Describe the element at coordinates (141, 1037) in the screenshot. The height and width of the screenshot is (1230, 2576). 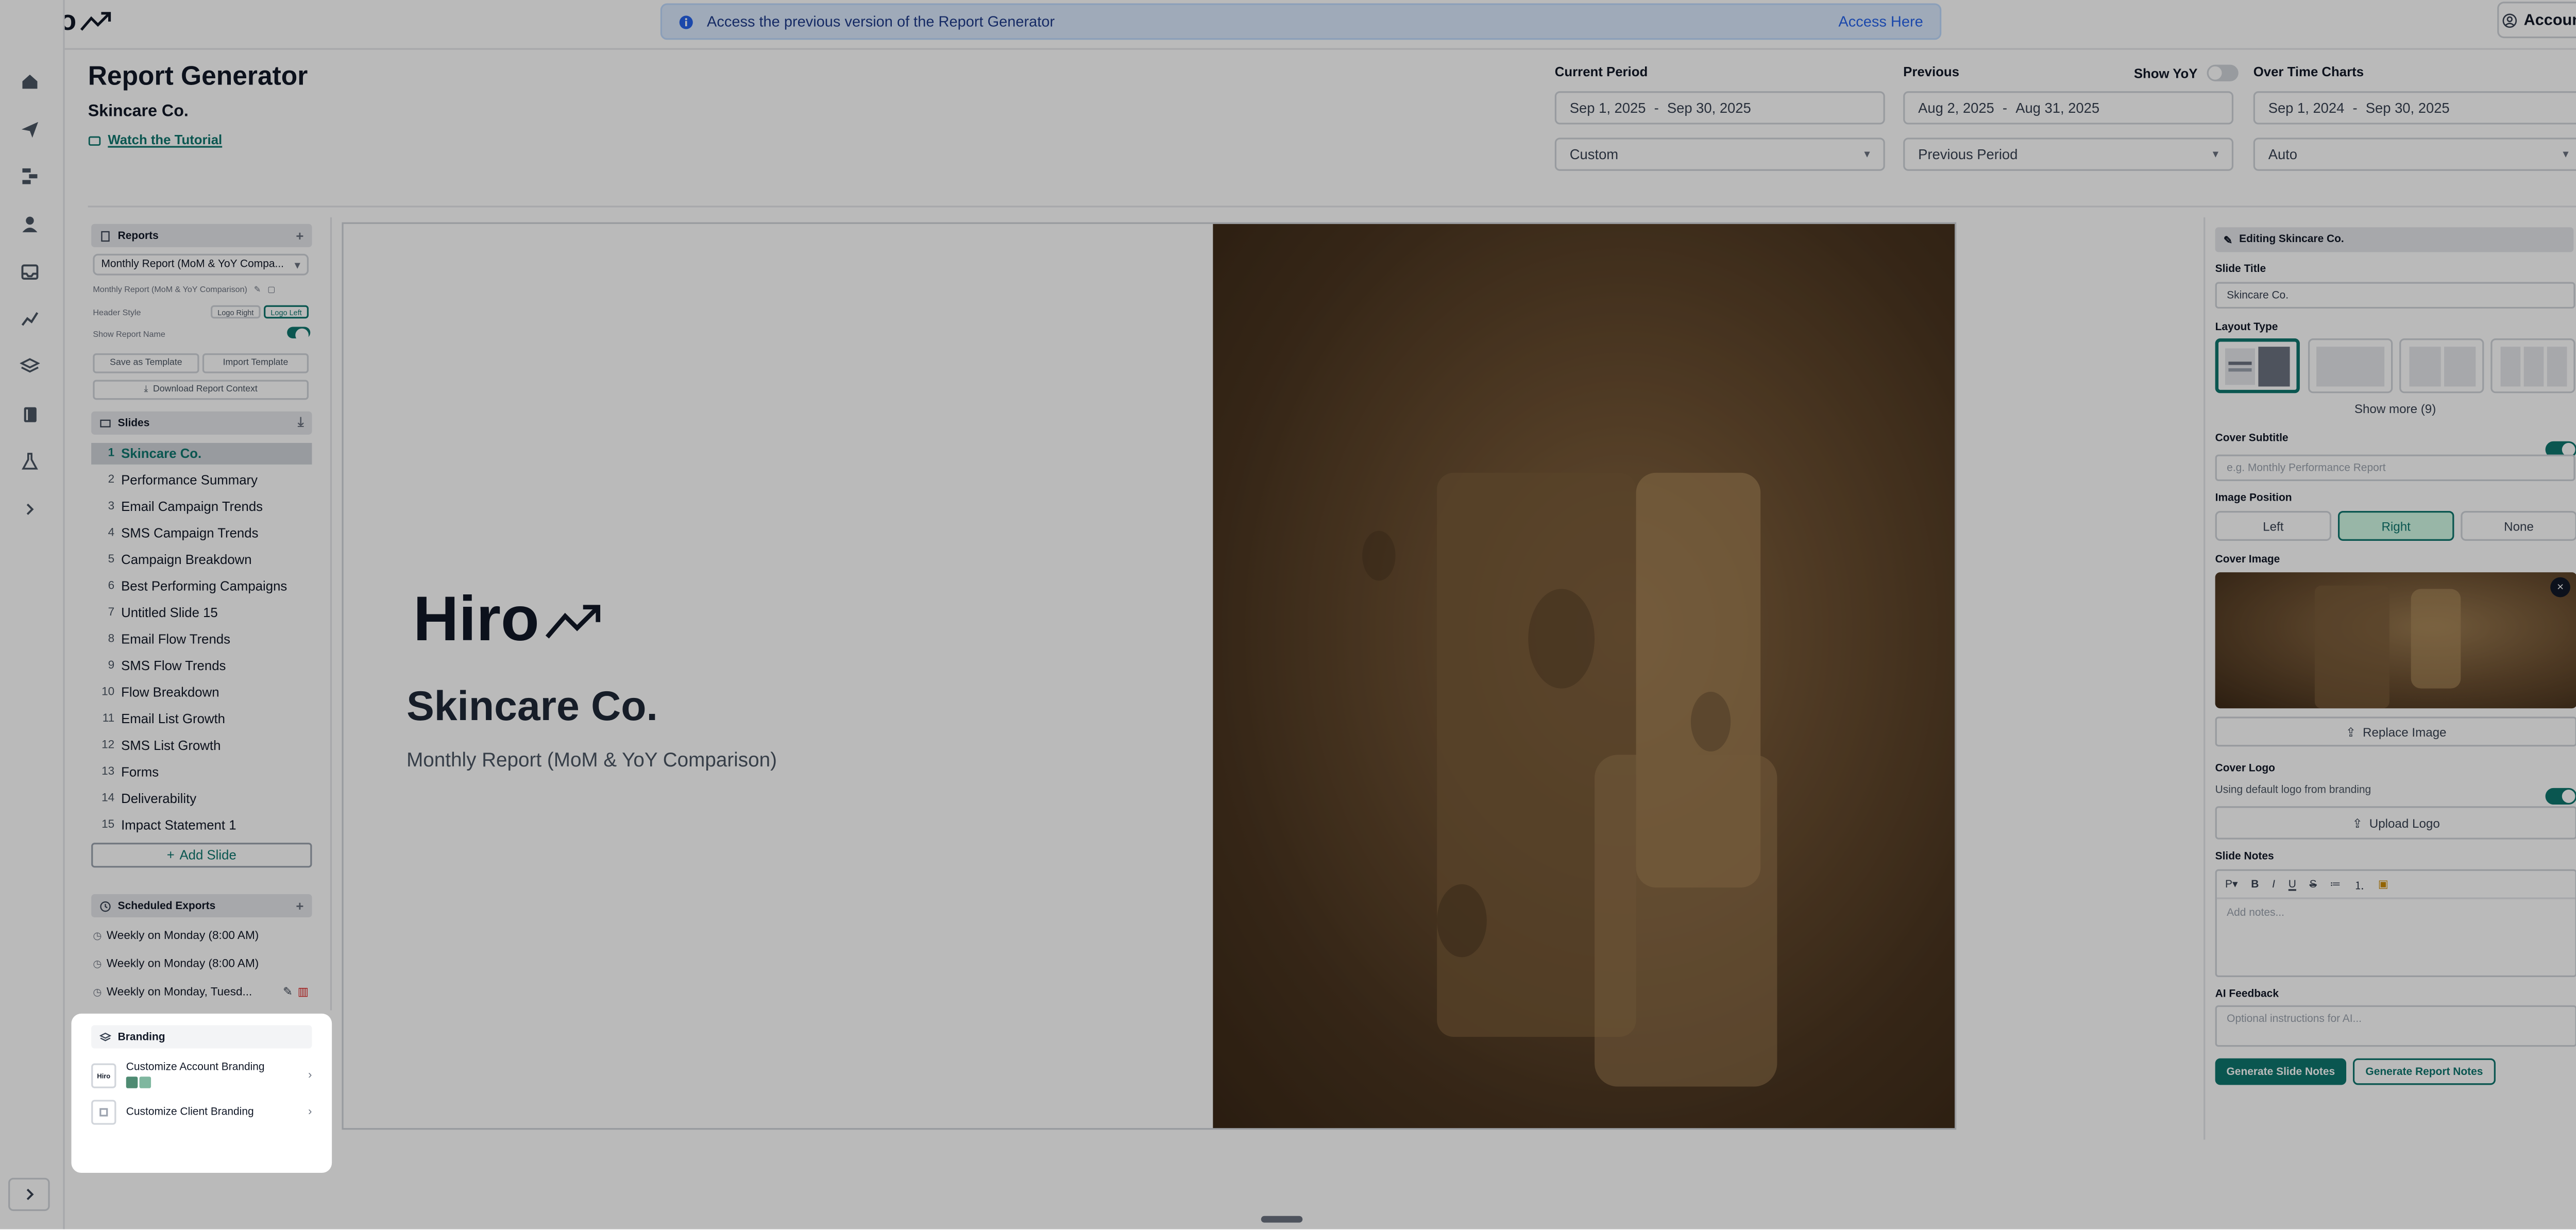
I see `branding-heading: Branding` at that location.